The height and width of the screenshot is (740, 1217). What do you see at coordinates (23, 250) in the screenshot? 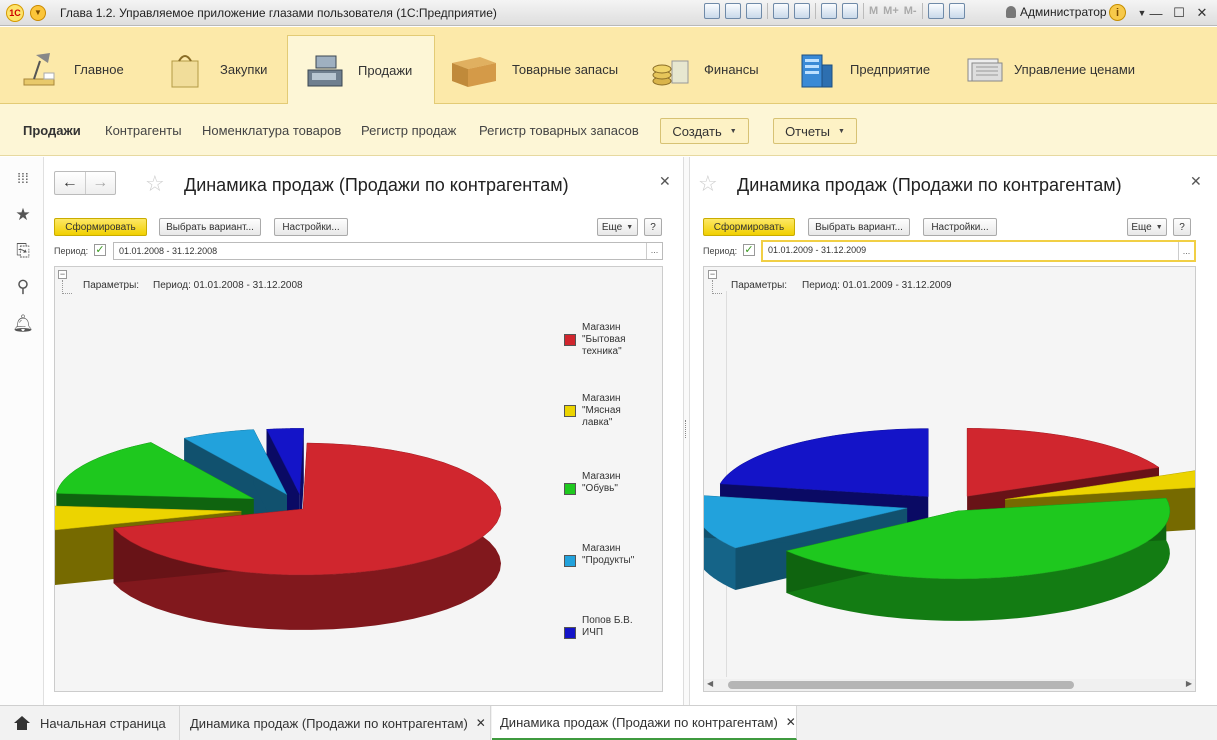
I see `history-icon: ⎘` at bounding box center [23, 250].